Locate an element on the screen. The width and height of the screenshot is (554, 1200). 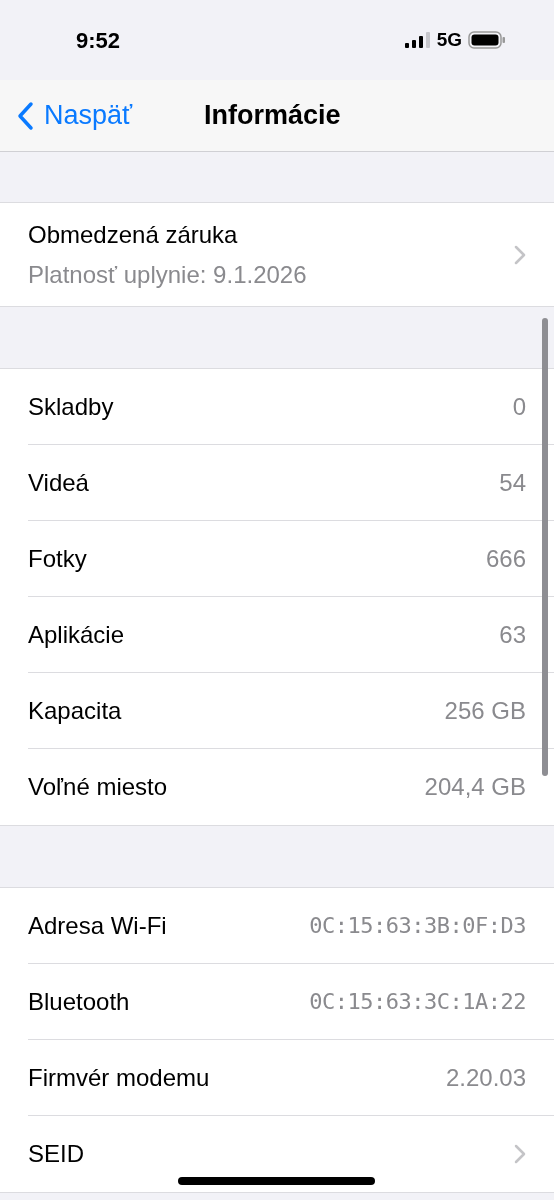
row-label: Fotky is located at coordinates (58, 558).